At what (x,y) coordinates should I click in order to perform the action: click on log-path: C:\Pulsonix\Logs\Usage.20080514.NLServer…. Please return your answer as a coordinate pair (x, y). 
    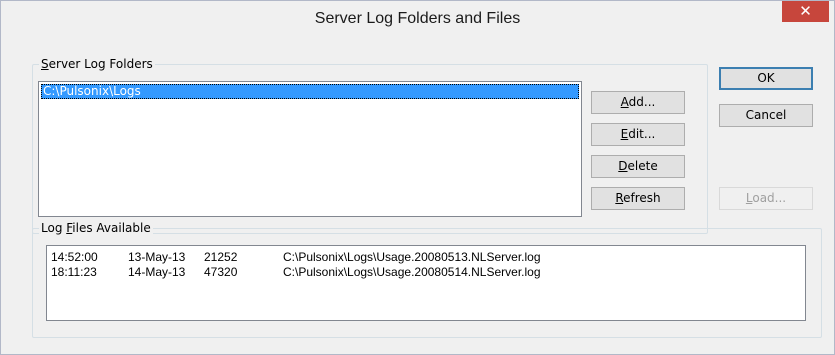
    Looking at the image, I should click on (412, 272).